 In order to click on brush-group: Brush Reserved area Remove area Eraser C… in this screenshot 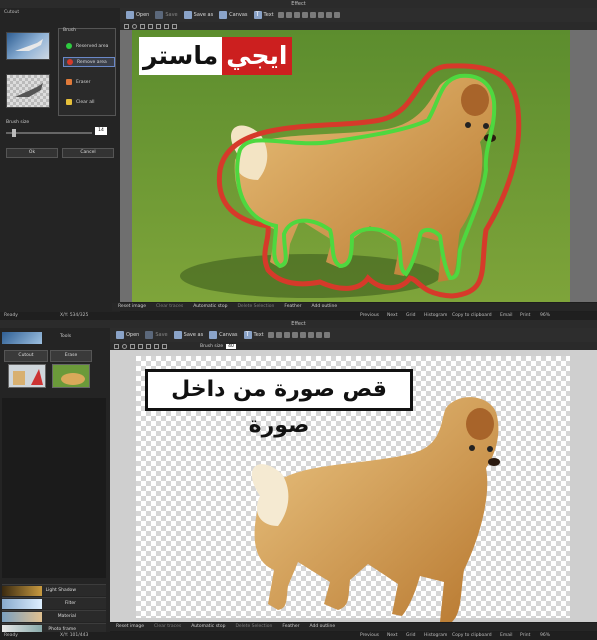, I will do `click(87, 72)`.